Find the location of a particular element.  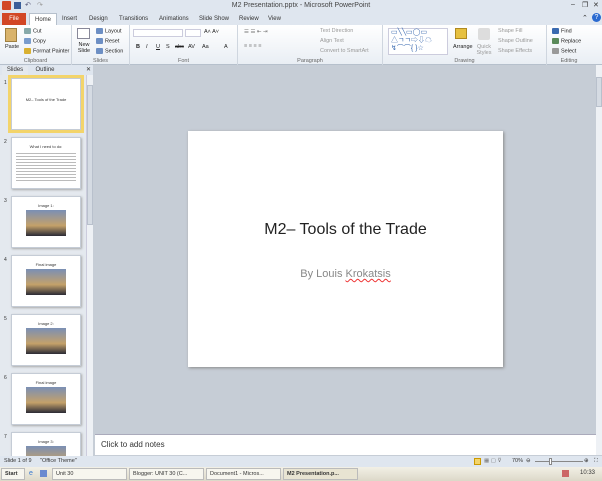

tab-file: File is located at coordinates (14, 19).